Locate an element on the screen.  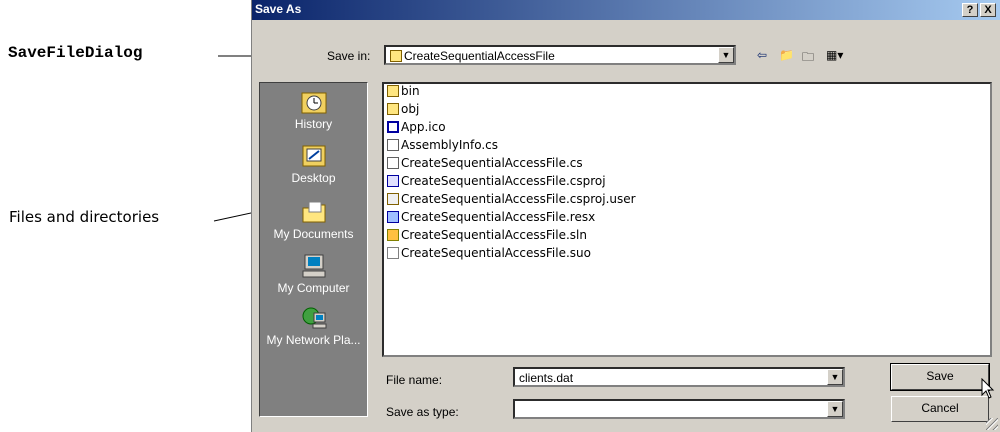
place-label: History is located at coordinates (313, 124).